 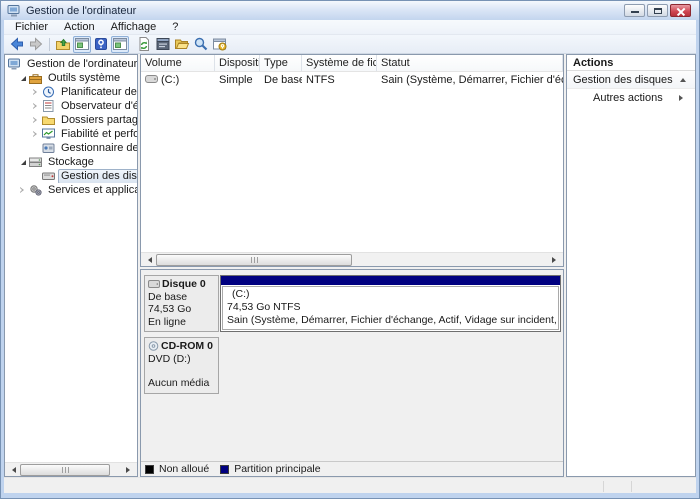 I want to click on help-button, so click(x=101, y=44).